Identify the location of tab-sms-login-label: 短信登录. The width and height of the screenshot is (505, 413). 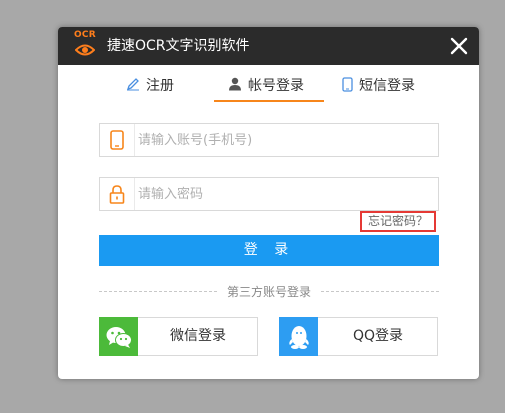
(387, 86).